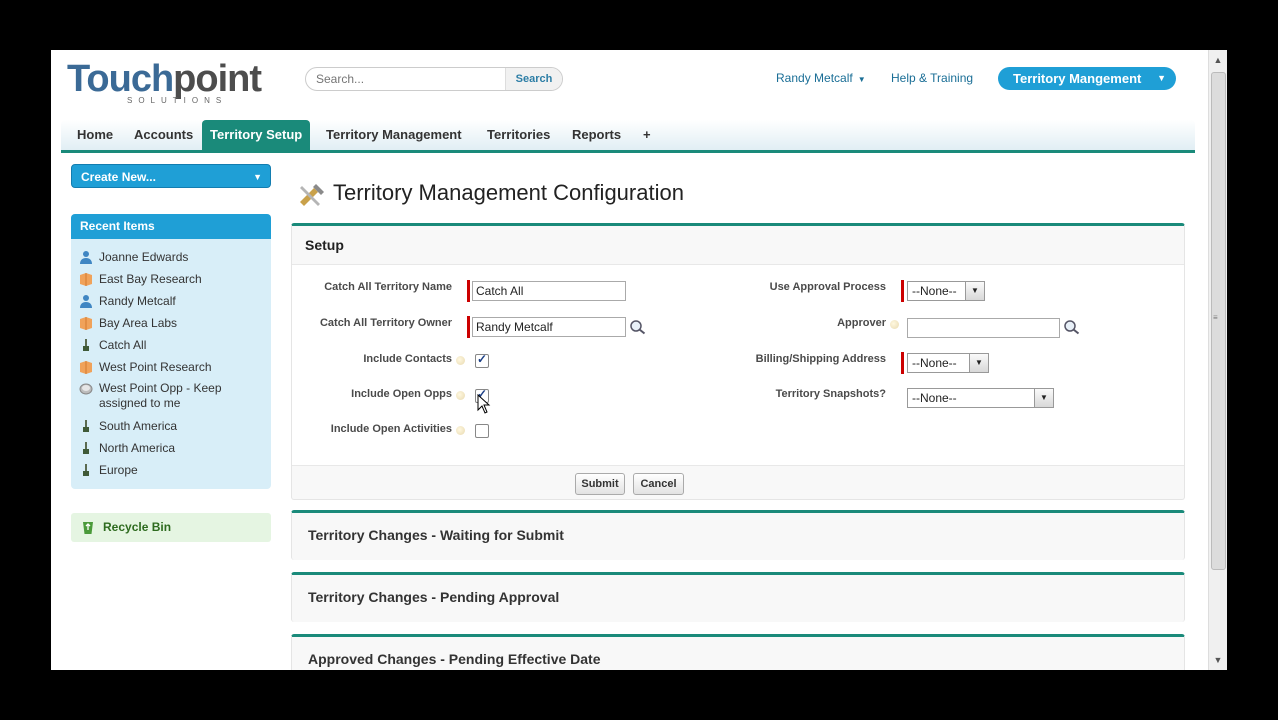 Image resolution: width=1278 pixels, height=720 pixels. What do you see at coordinates (217, 79) in the screenshot?
I see `logo-text-b: point` at bounding box center [217, 79].